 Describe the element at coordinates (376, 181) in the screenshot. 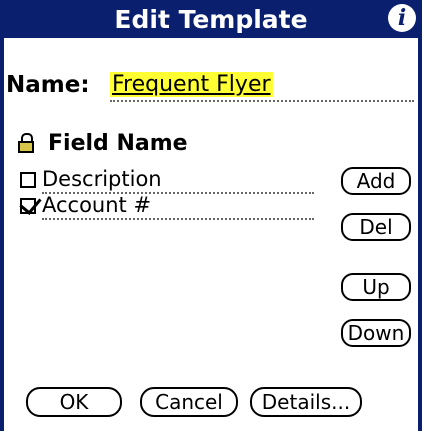

I see `add-button: Add` at that location.